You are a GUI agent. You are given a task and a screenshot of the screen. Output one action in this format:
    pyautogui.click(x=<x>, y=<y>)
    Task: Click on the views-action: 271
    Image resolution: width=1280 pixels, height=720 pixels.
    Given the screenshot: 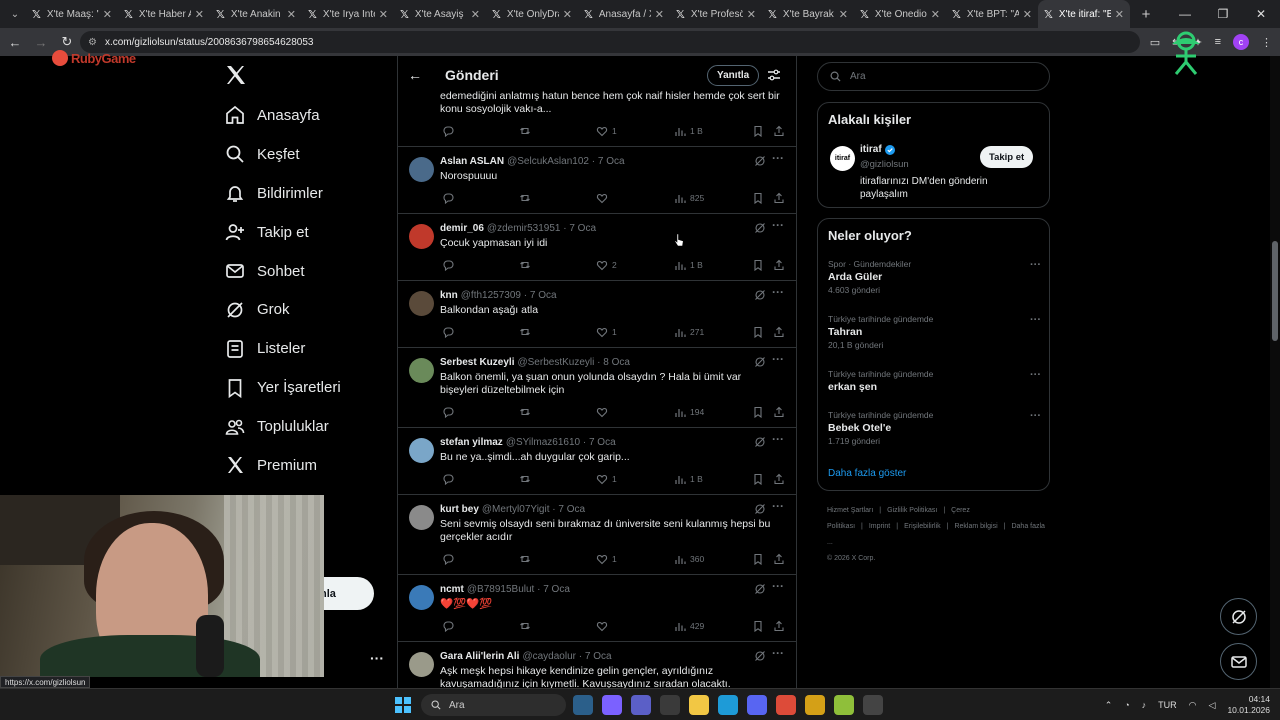 What is the action you would take?
    pyautogui.click(x=689, y=332)
    